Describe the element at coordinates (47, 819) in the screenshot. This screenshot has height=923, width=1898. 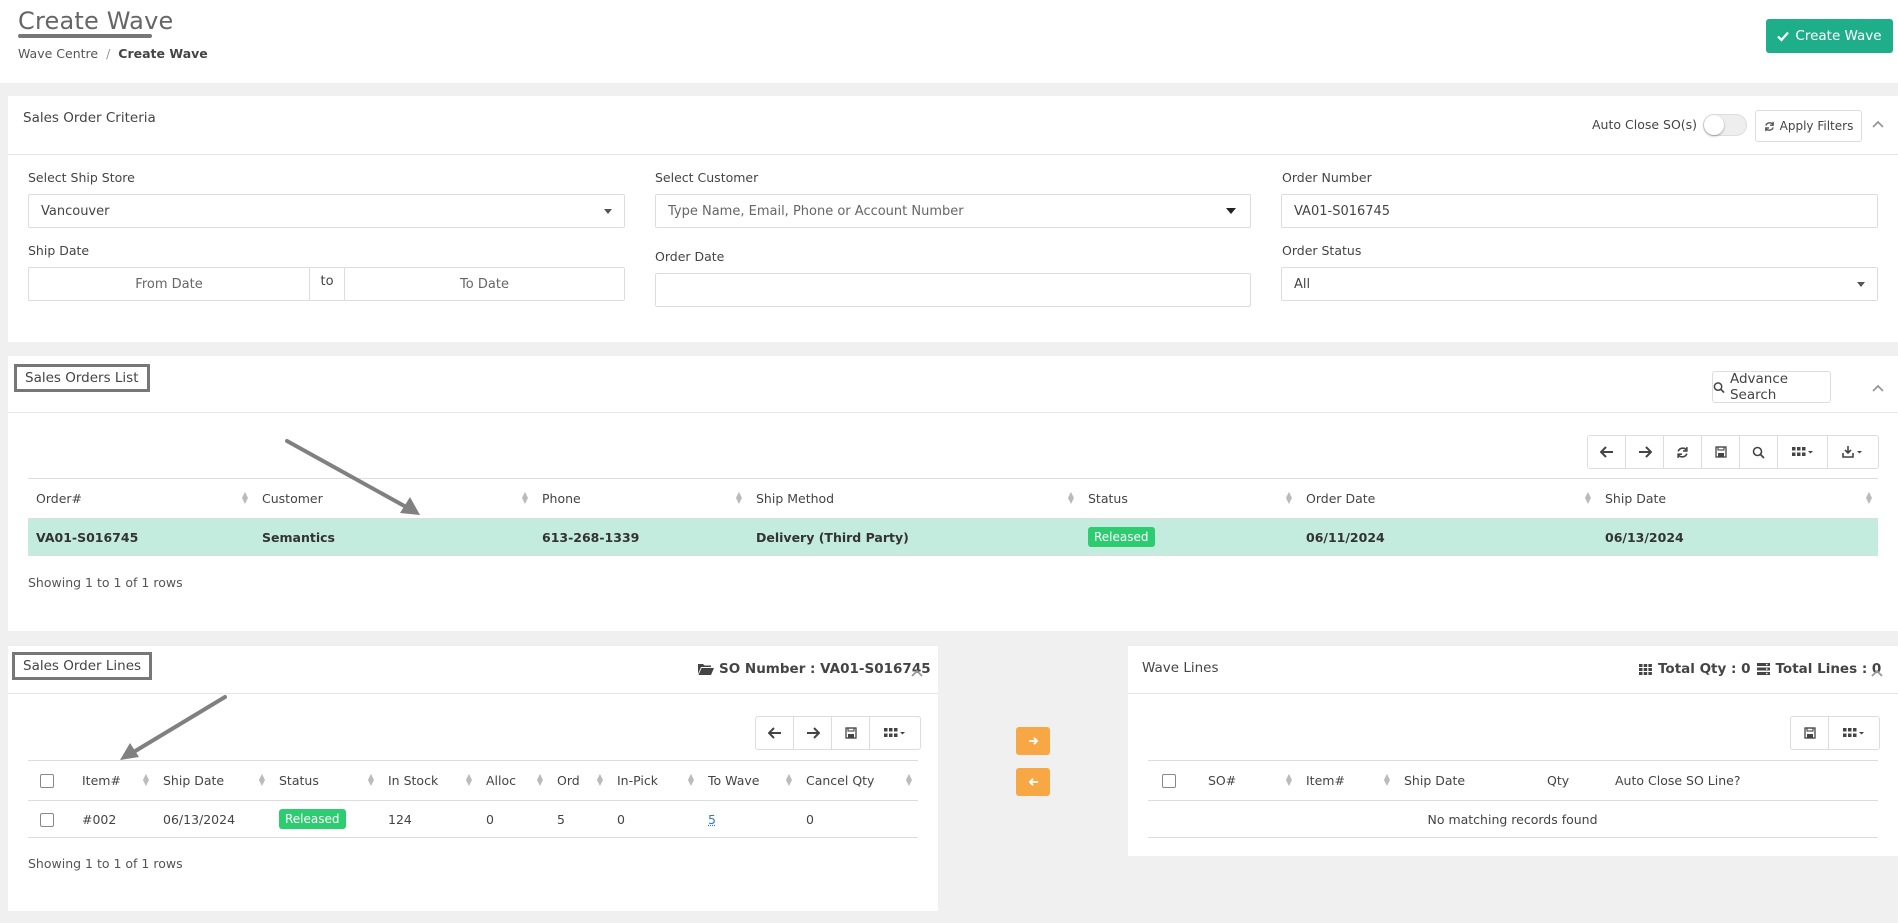
I see `row-checkbox` at that location.